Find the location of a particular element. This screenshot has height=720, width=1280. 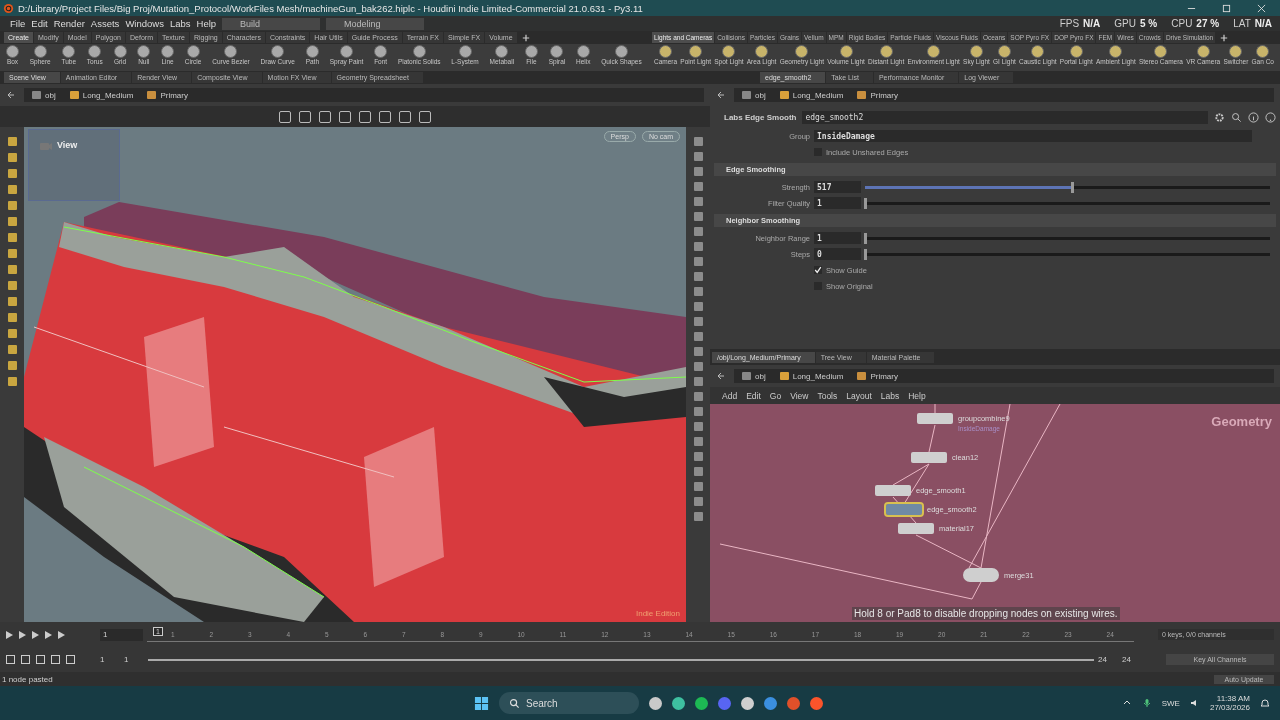

node-name-field: edge_smooth2 is located at coordinates (1005, 117).